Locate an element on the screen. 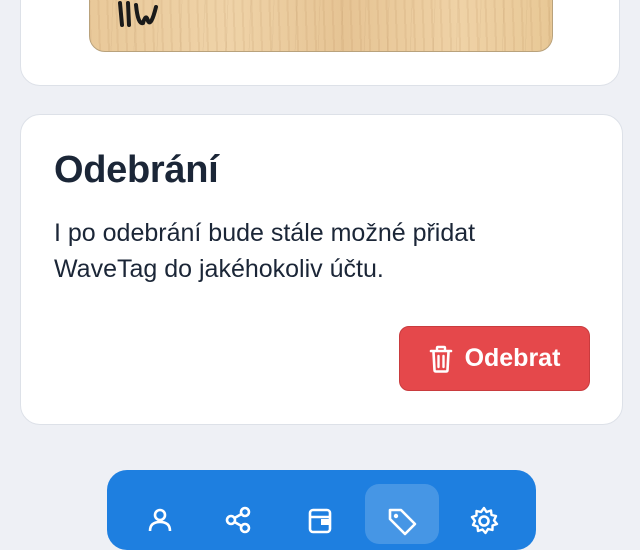 This screenshot has height=550, width=640. tag-icon is located at coordinates (402, 523).